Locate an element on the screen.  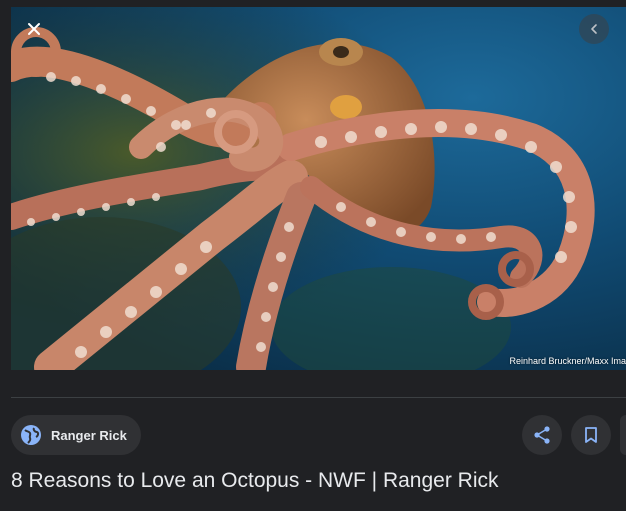
save-button is located at coordinates (591, 435).